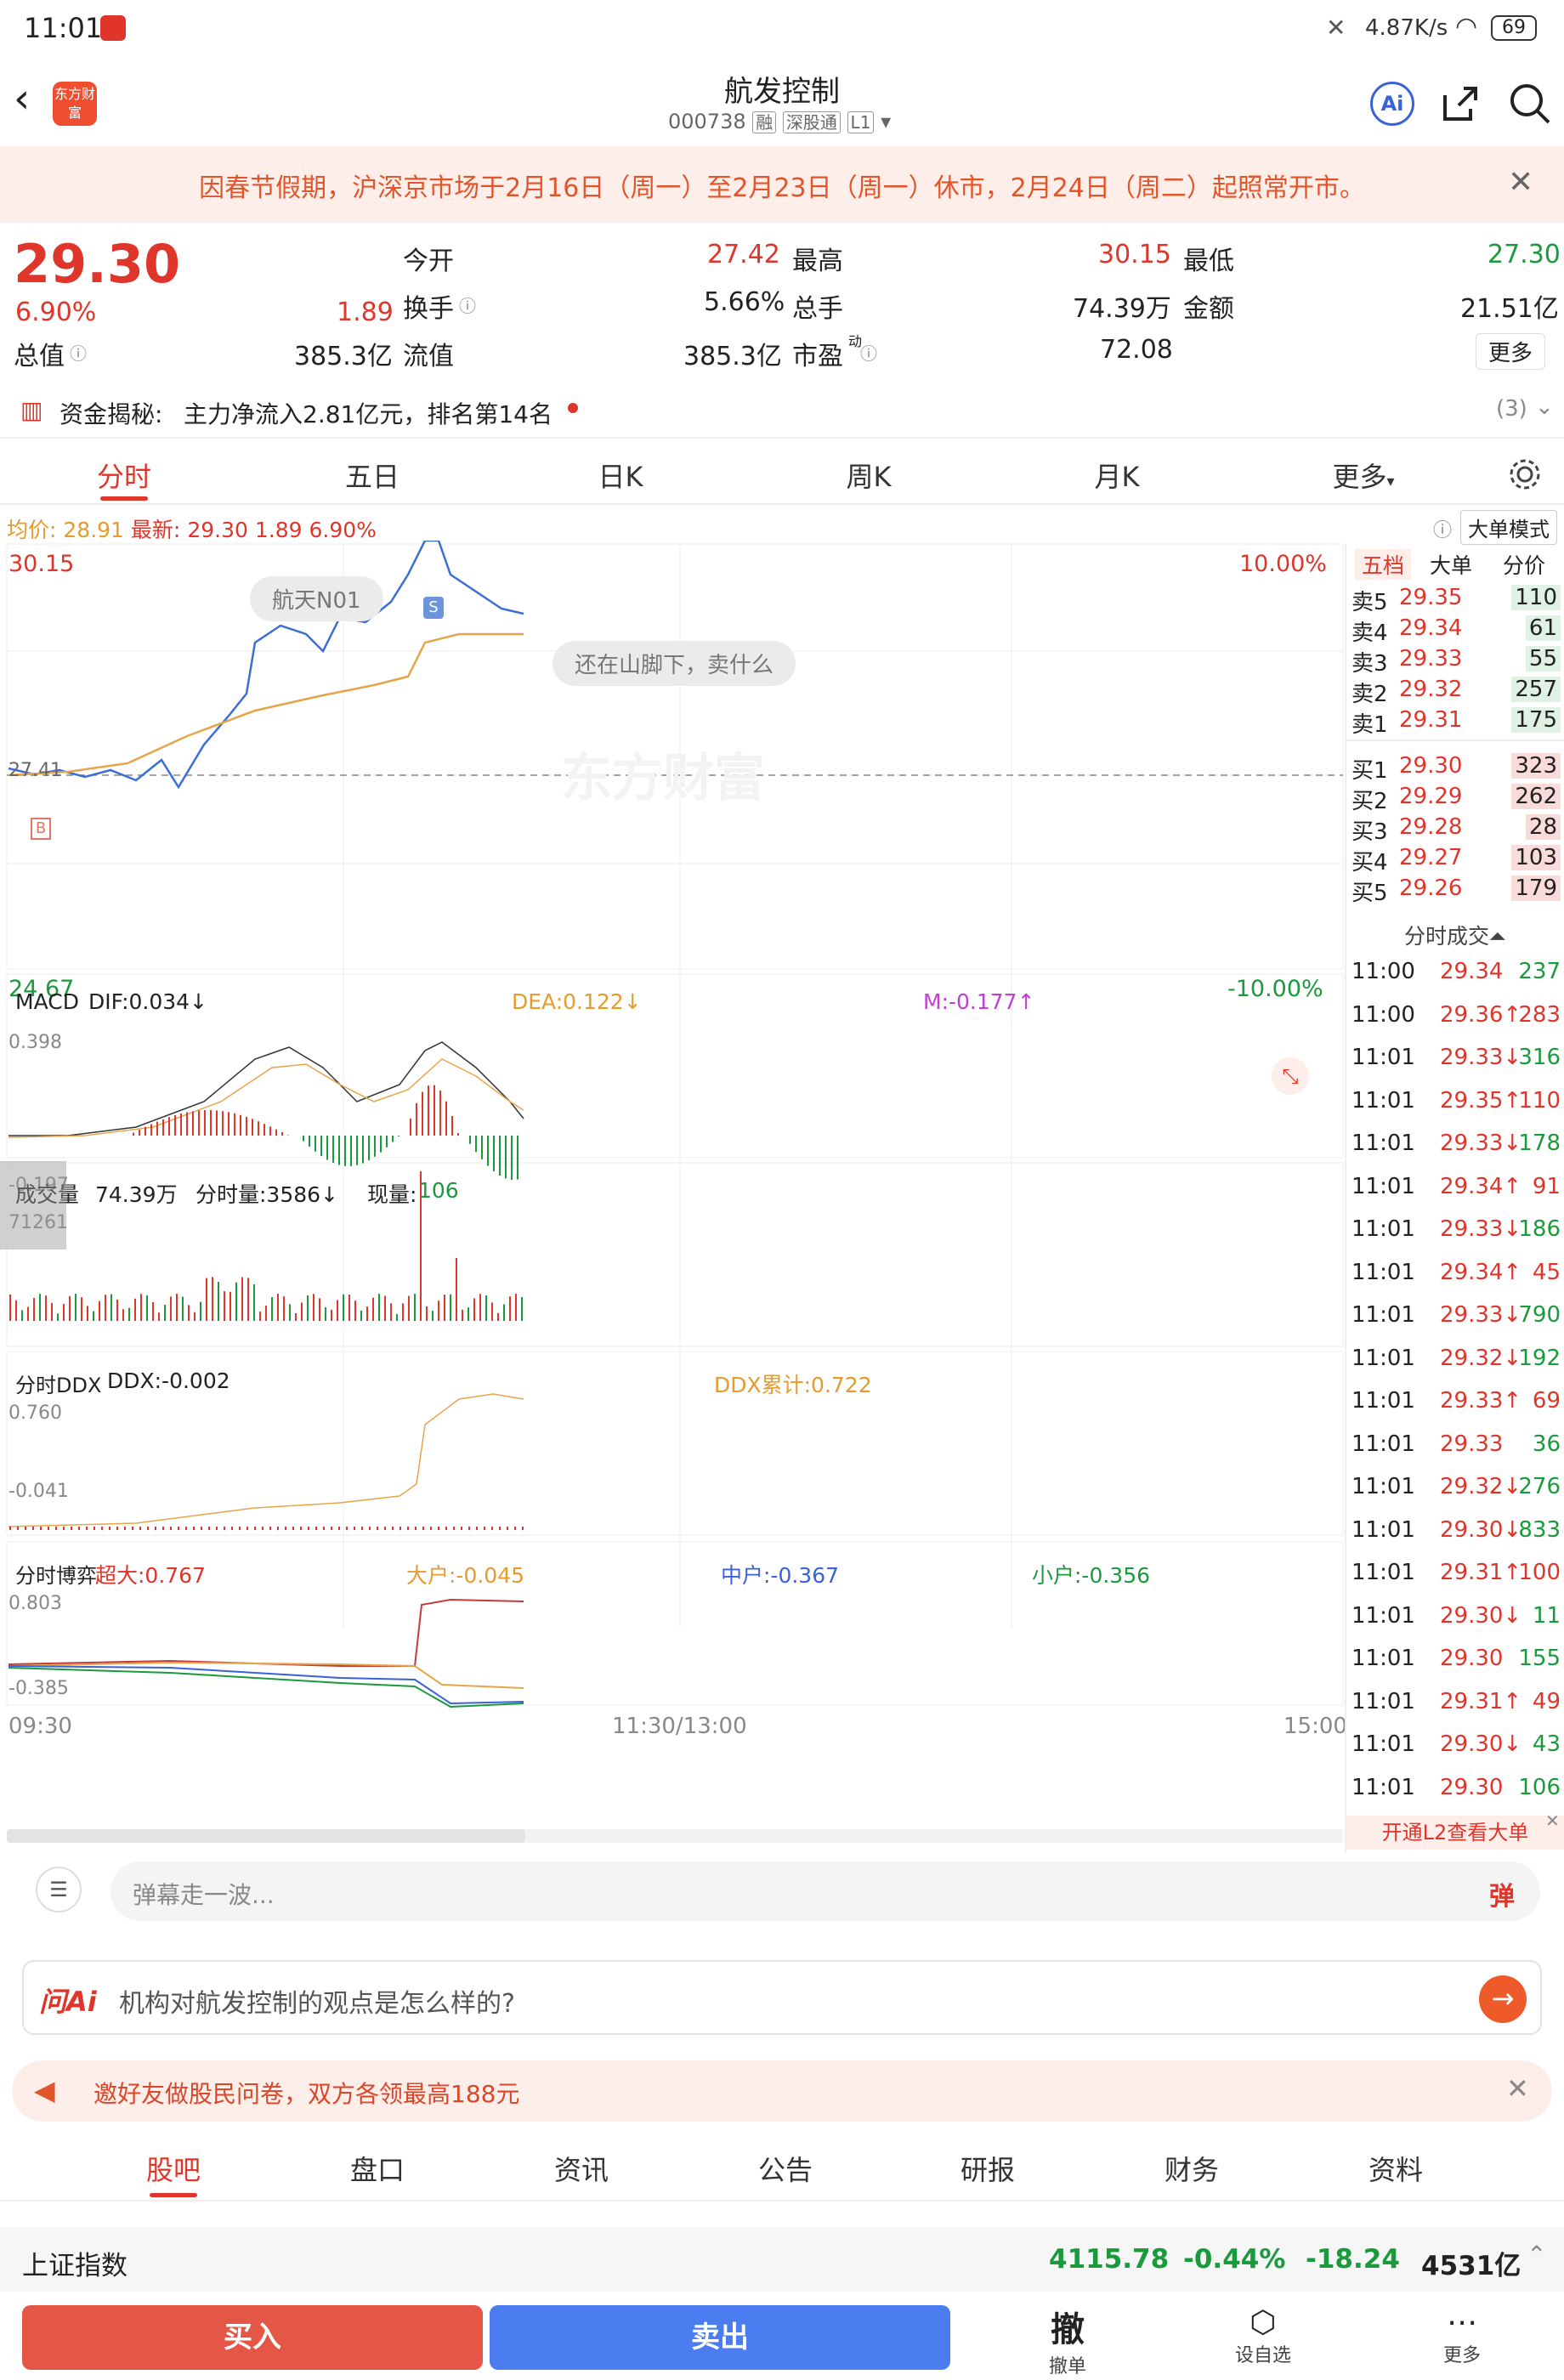  Describe the element at coordinates (372, 475) in the screenshot. I see `tab-five-day: 五日` at that location.